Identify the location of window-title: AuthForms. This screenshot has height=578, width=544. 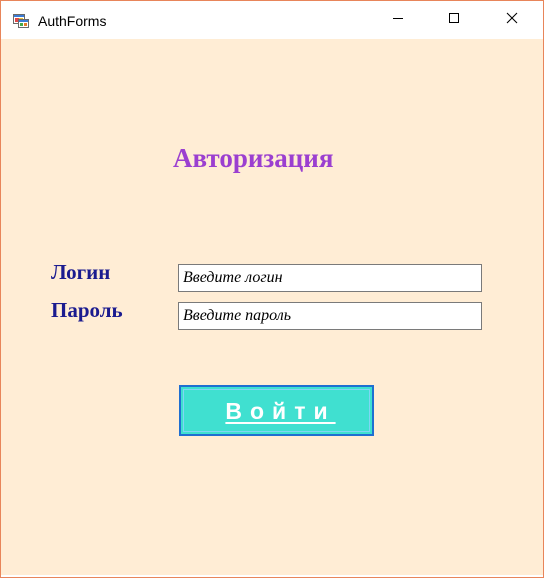
(72, 21).